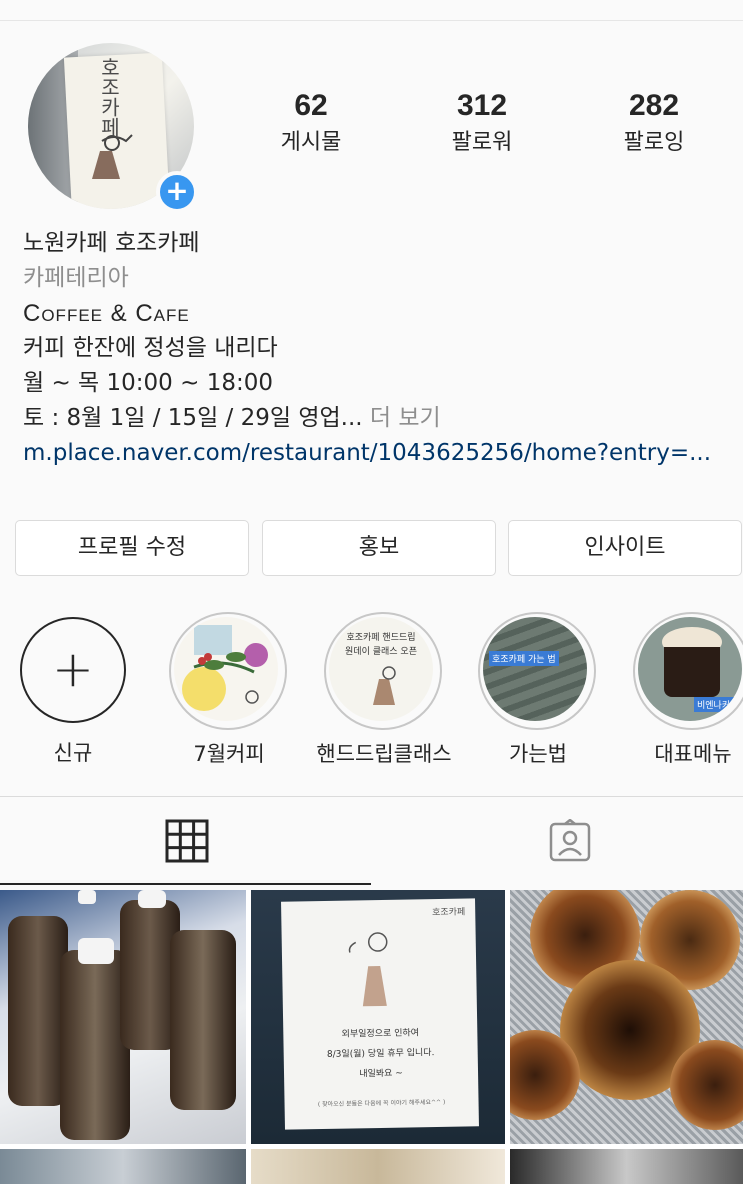 The height and width of the screenshot is (1184, 743). I want to click on add-story-button: +, so click(177, 192).